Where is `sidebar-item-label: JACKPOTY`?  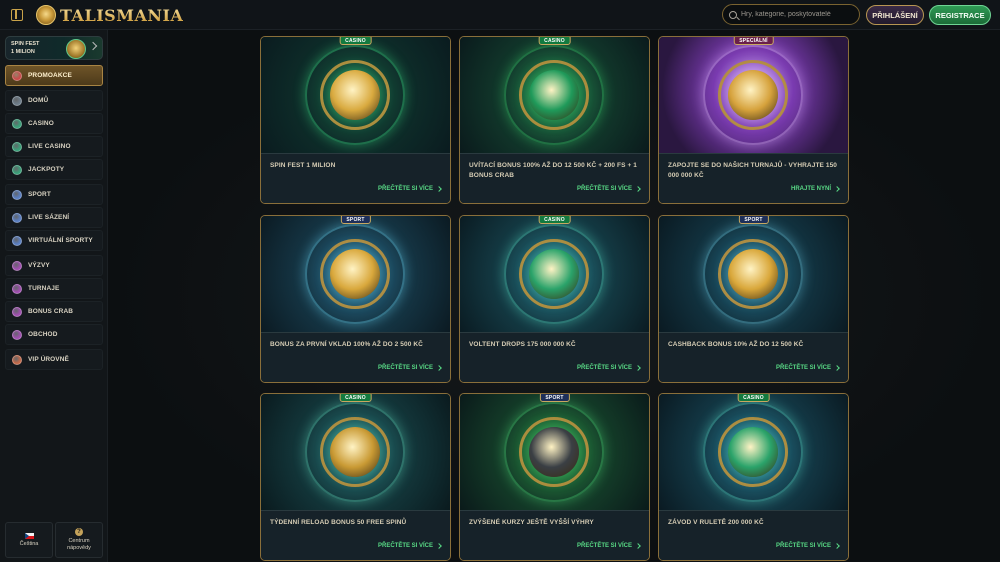
sidebar-item-label: JACKPOTY is located at coordinates (46, 169).